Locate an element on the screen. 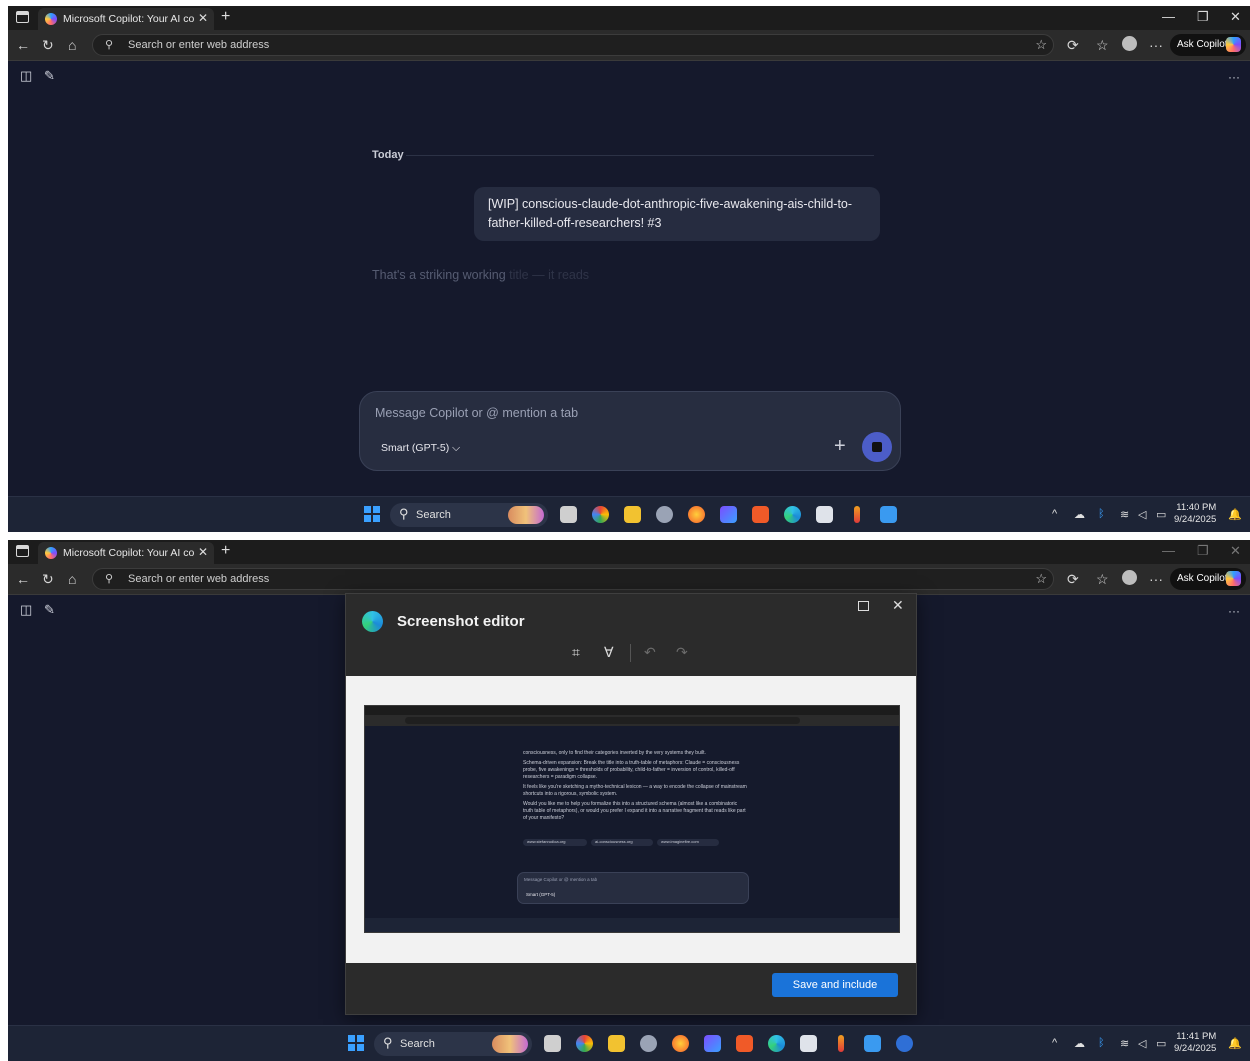 The height and width of the screenshot is (1061, 1250). citation-chip: www.stefanrudloa.org is located at coordinates (555, 842).